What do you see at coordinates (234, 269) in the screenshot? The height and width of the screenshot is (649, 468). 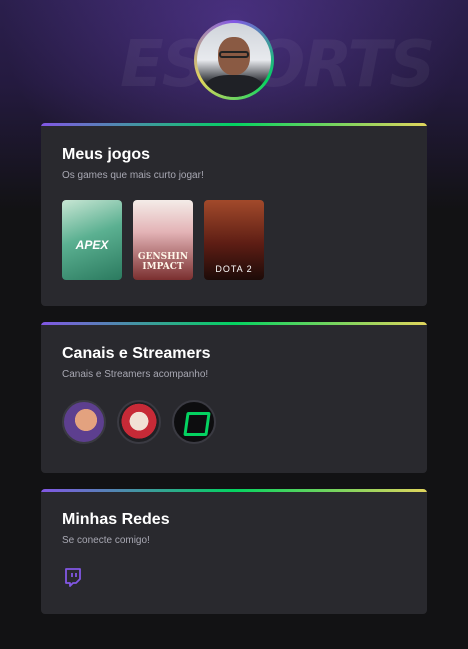 I see `game-dota-label: DOTA 2` at bounding box center [234, 269].